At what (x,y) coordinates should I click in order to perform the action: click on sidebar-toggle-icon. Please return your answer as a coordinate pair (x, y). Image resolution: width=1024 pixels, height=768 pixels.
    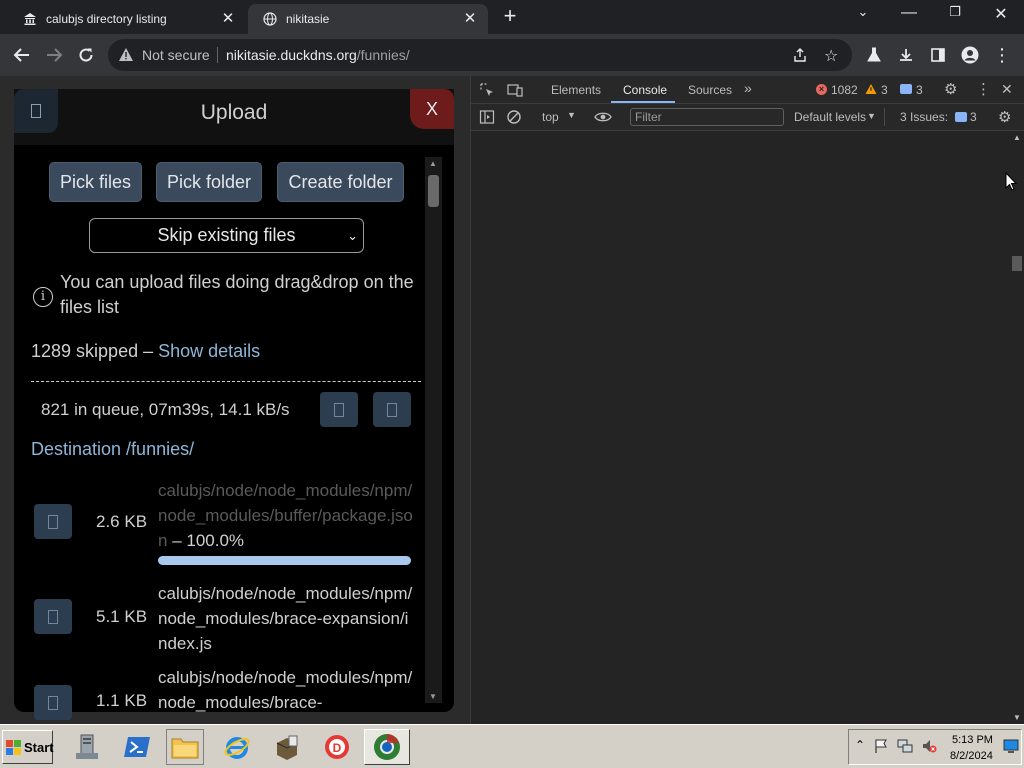
    Looking at the image, I should click on (487, 119).